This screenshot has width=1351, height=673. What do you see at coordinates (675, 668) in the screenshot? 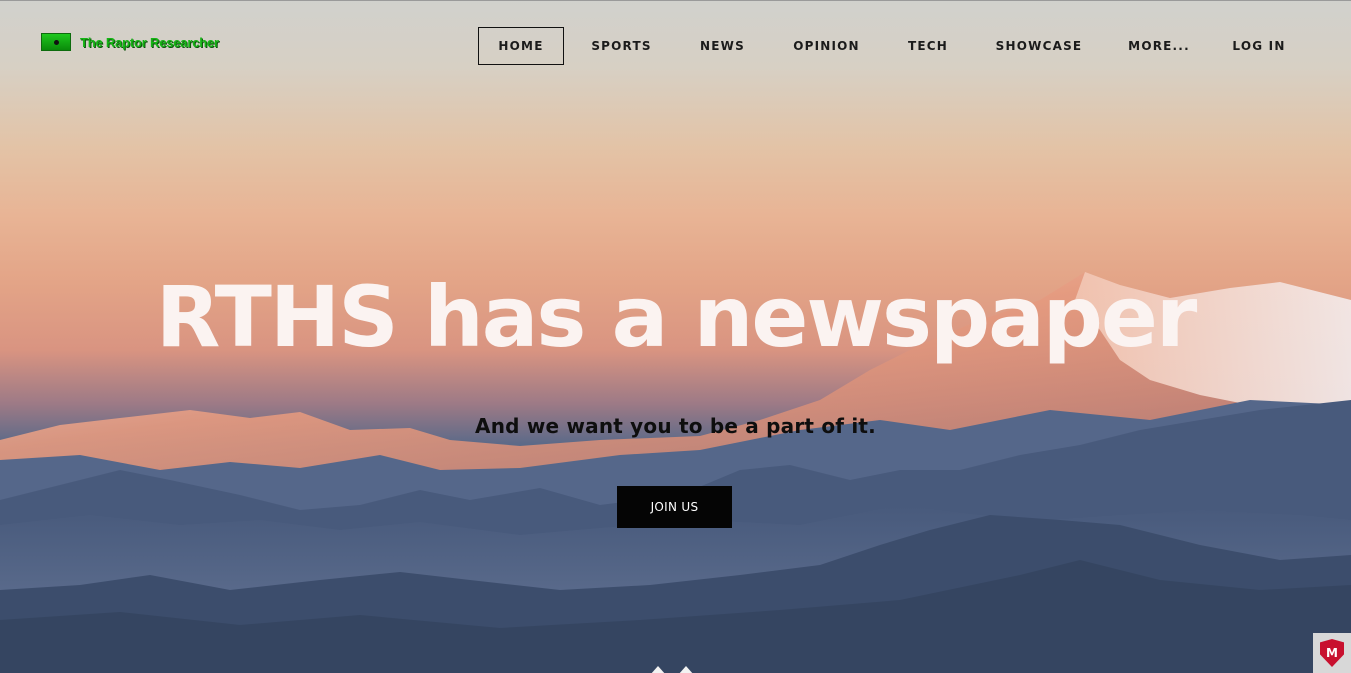
I see `chevron-down-icon` at bounding box center [675, 668].